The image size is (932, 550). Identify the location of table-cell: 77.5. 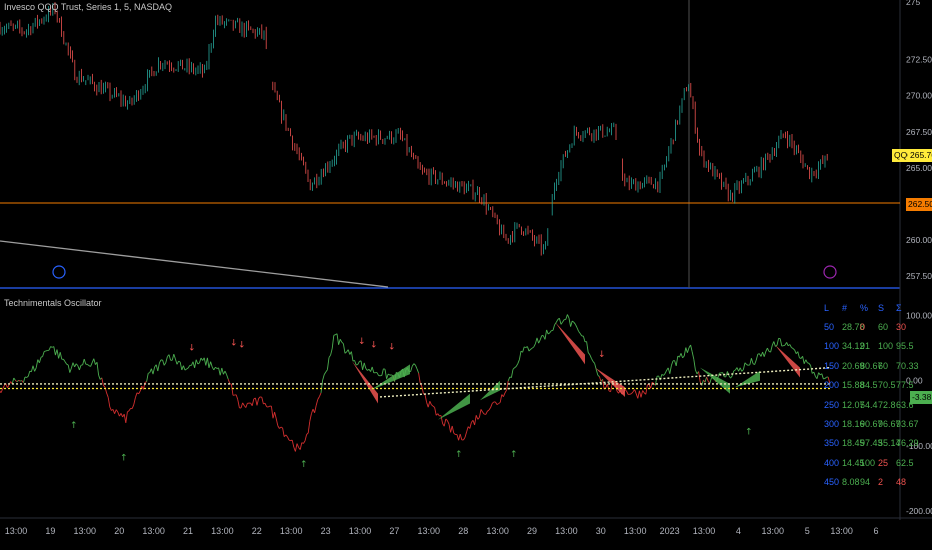
(905, 385).